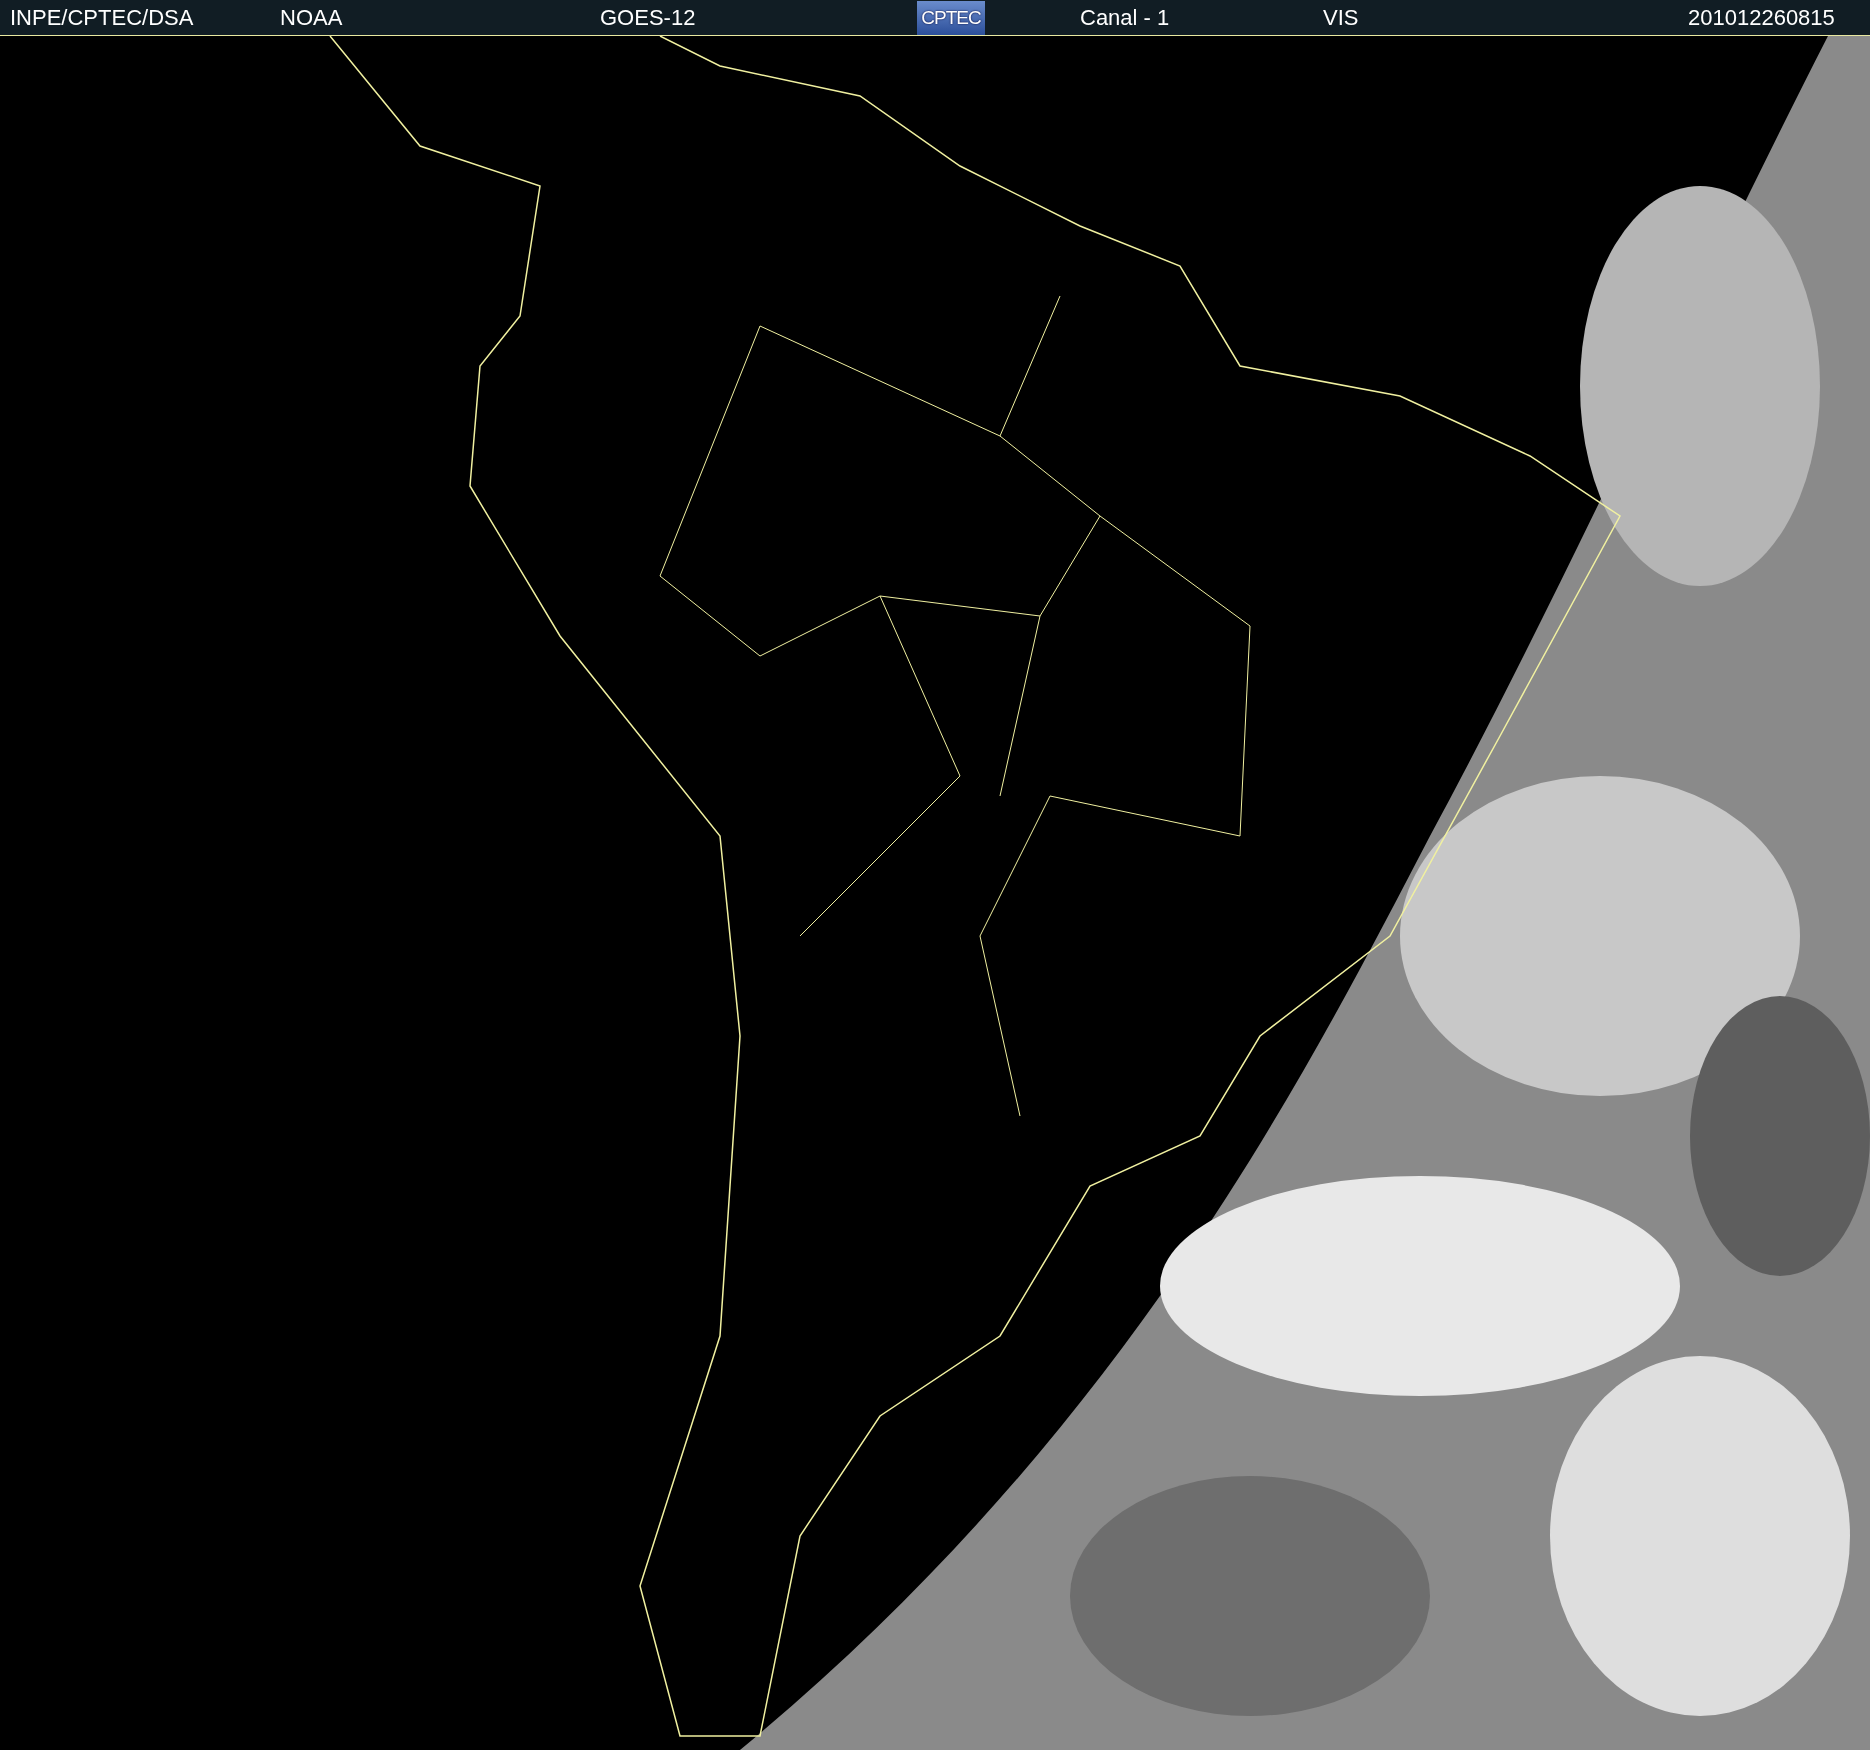 The width and height of the screenshot is (1870, 1750). What do you see at coordinates (1761, 17) in the screenshot?
I see `timestamp-label: 201012260815` at bounding box center [1761, 17].